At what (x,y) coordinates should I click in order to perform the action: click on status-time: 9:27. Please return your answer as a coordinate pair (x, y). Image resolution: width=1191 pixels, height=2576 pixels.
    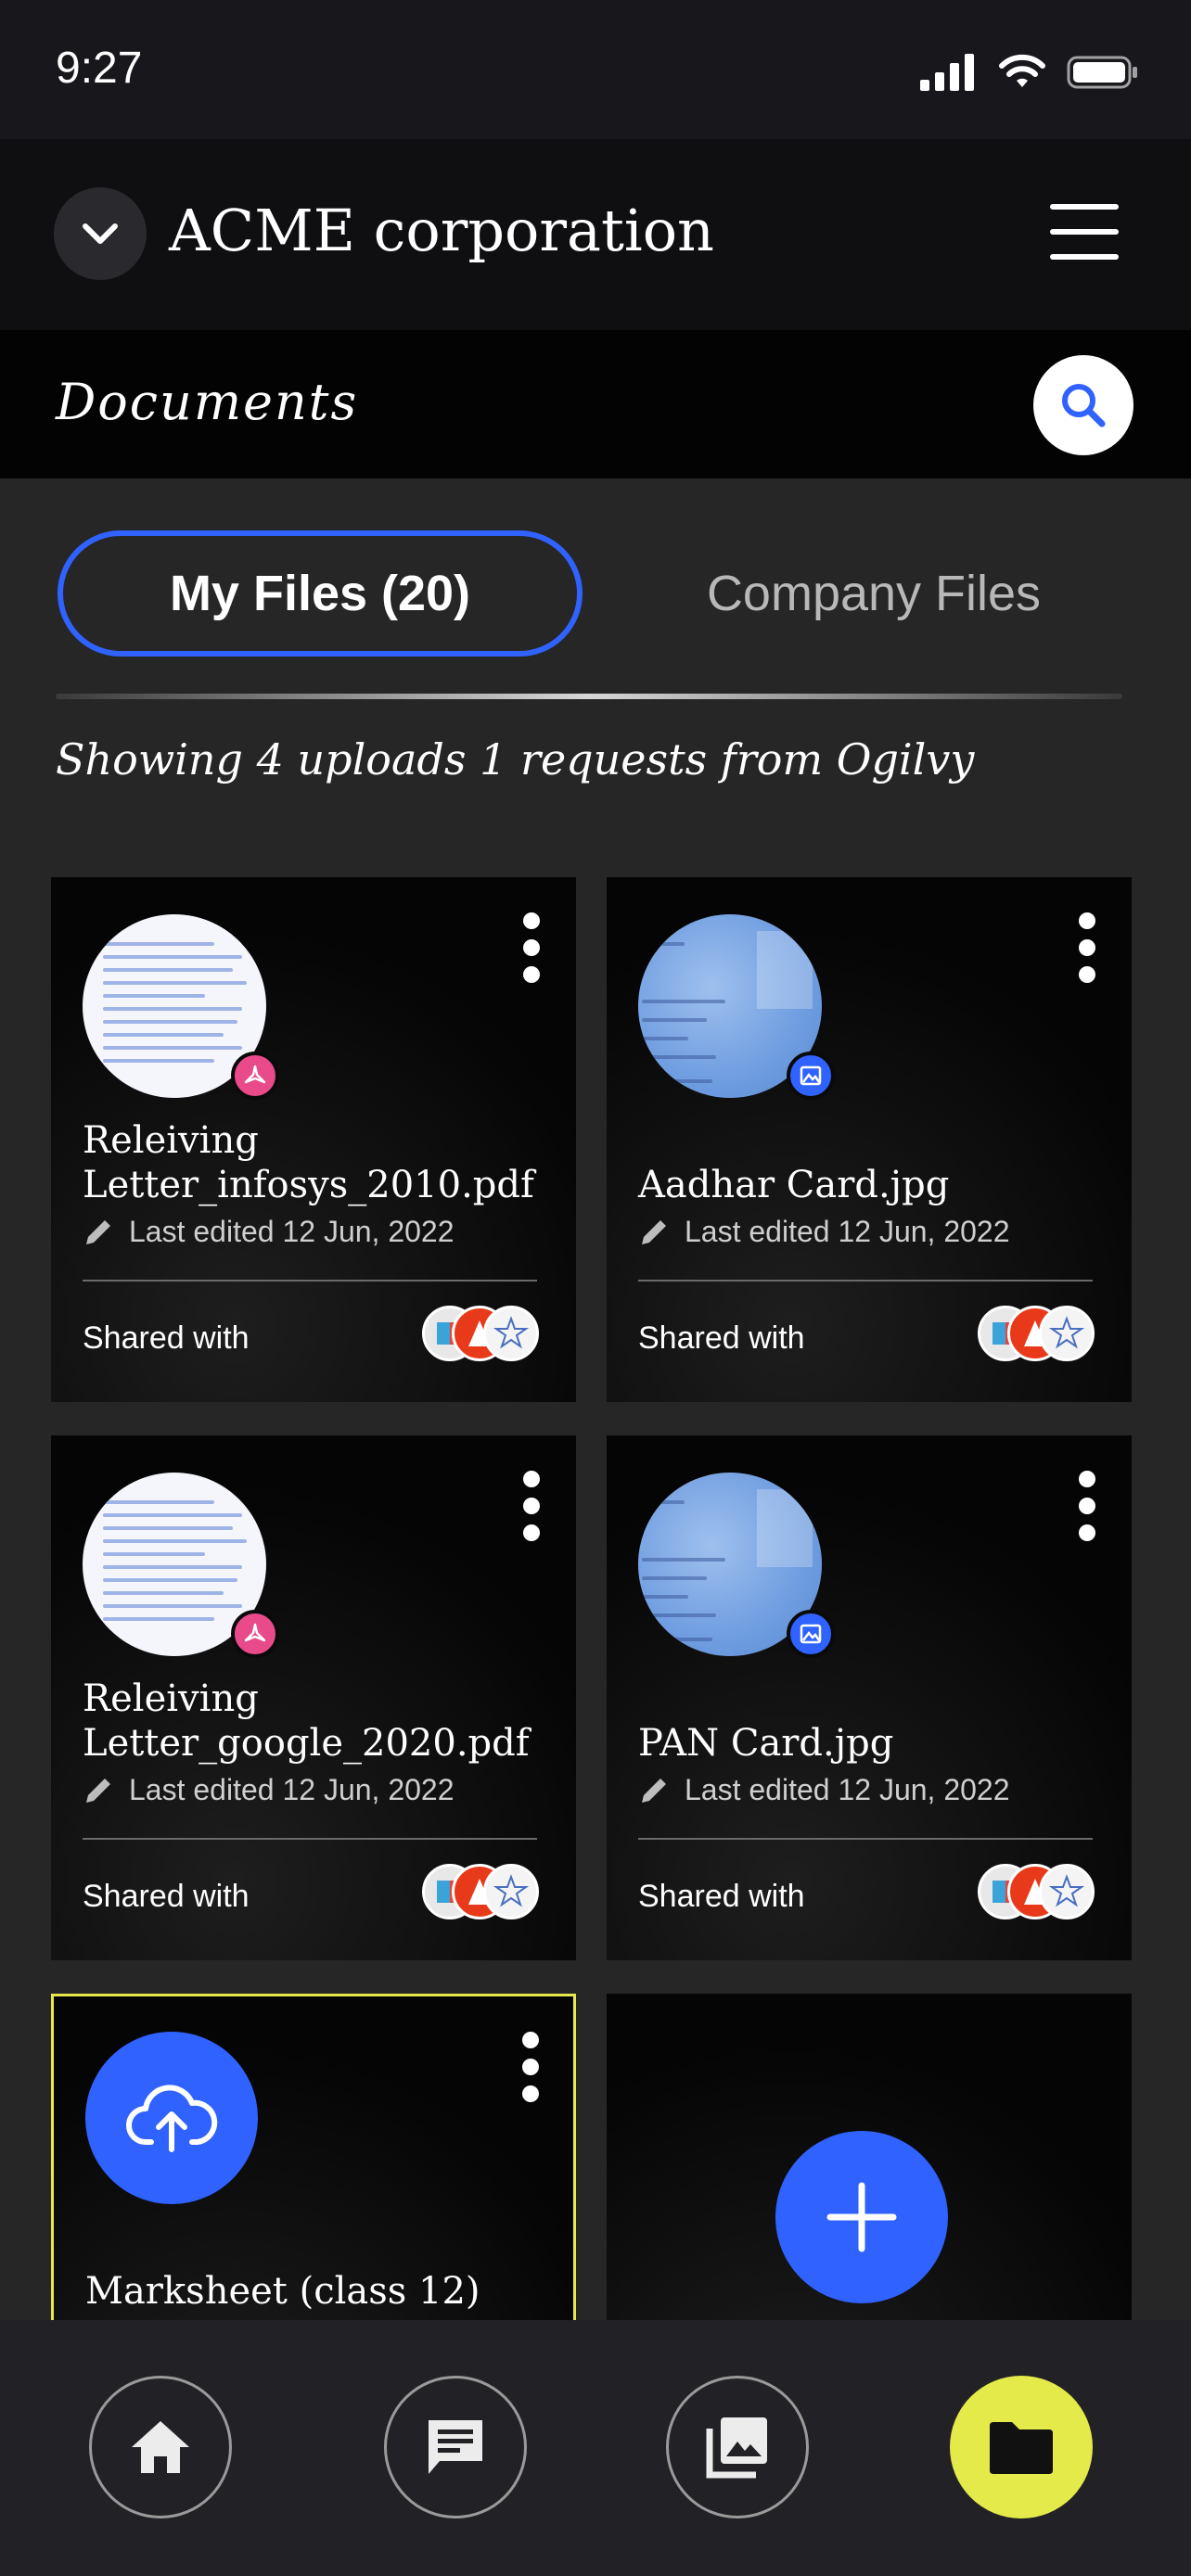
    Looking at the image, I should click on (99, 68).